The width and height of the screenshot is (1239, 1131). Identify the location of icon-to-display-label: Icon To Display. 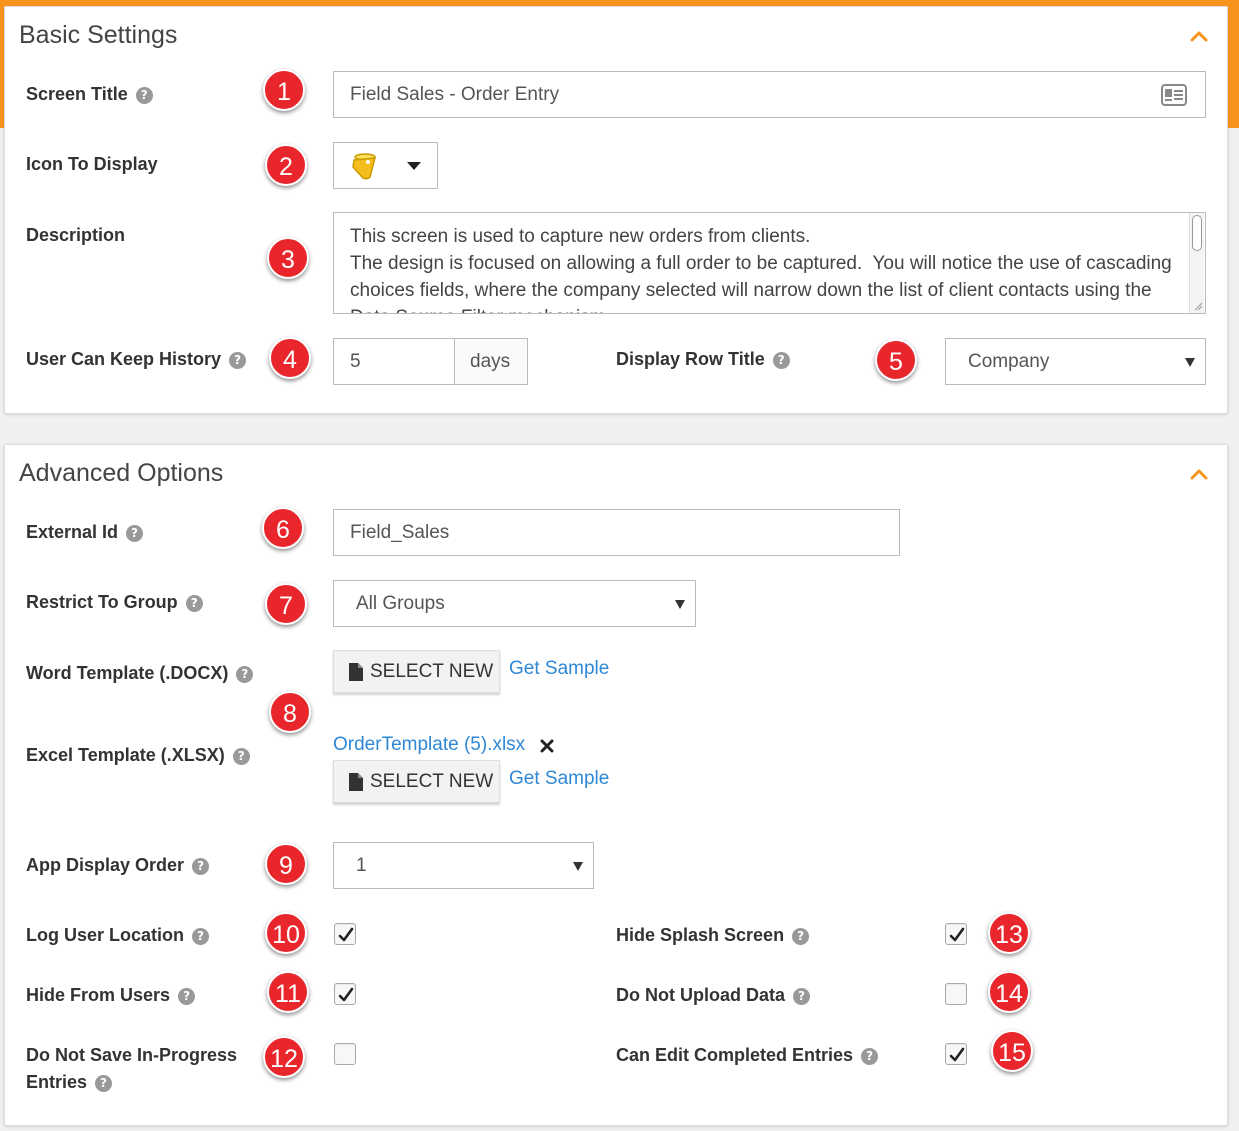
(92, 164).